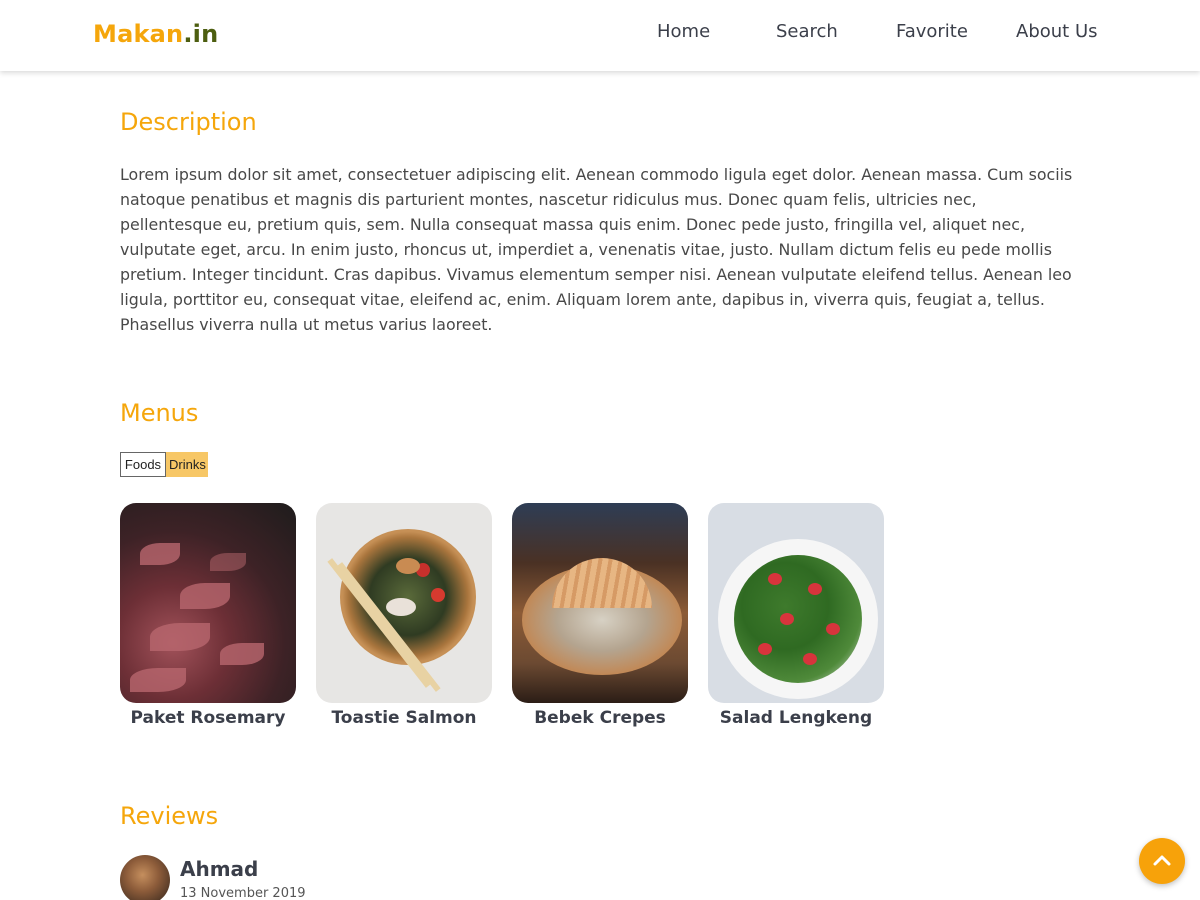 This screenshot has width=1200, height=900. I want to click on description-heading: Description, so click(188, 122).